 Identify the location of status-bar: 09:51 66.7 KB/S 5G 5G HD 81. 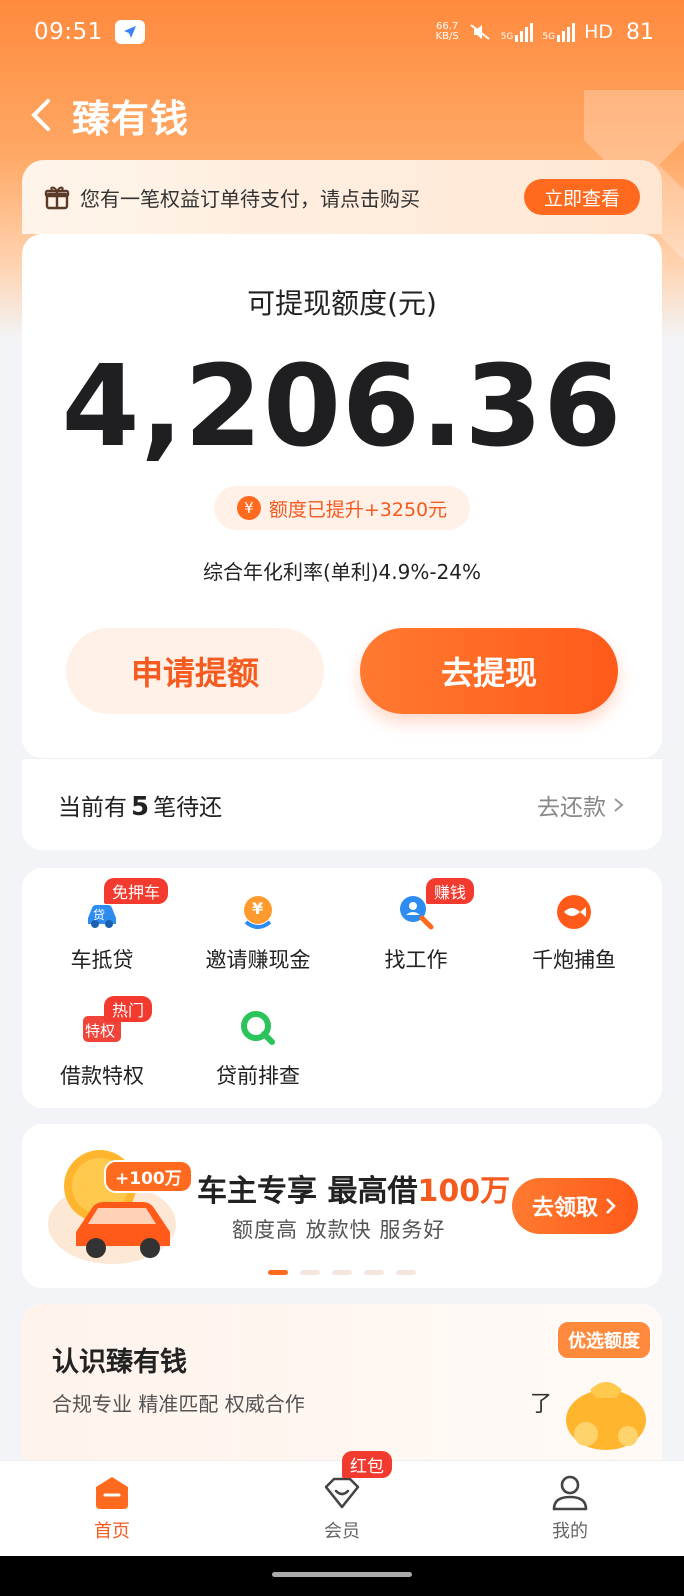
(342, 32).